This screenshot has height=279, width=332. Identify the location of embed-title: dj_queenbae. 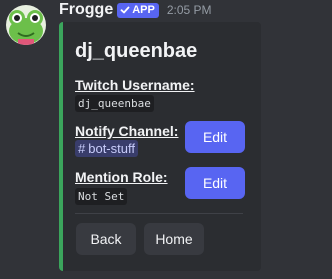
(136, 51).